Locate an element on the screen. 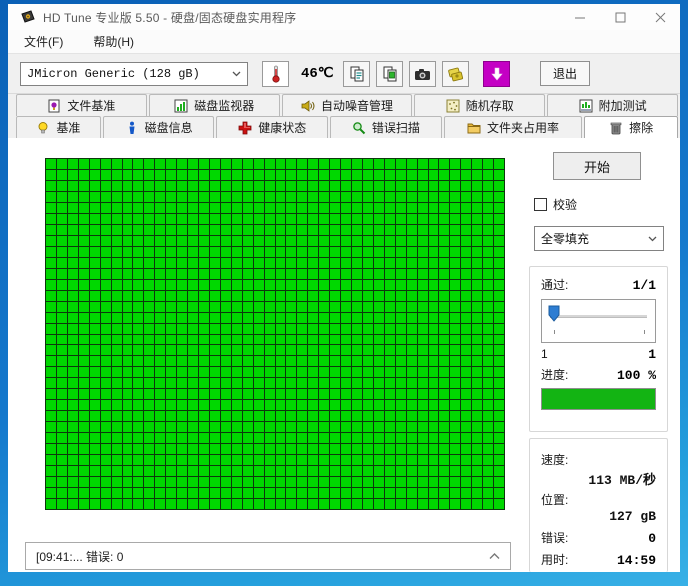 The height and width of the screenshot is (586, 688). tab-benchmark: 基准 is located at coordinates (58, 127).